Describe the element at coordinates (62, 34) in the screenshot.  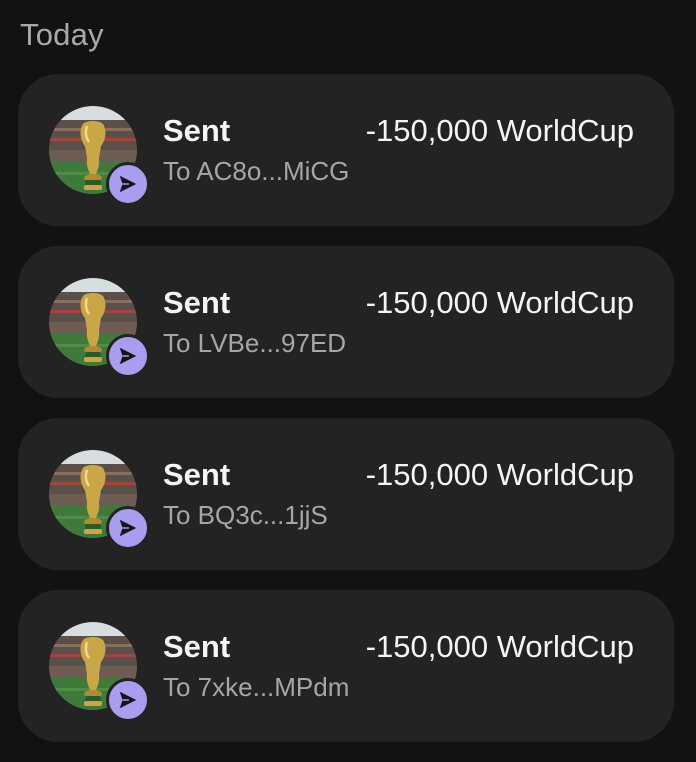
I see `section-title-today: Today` at that location.